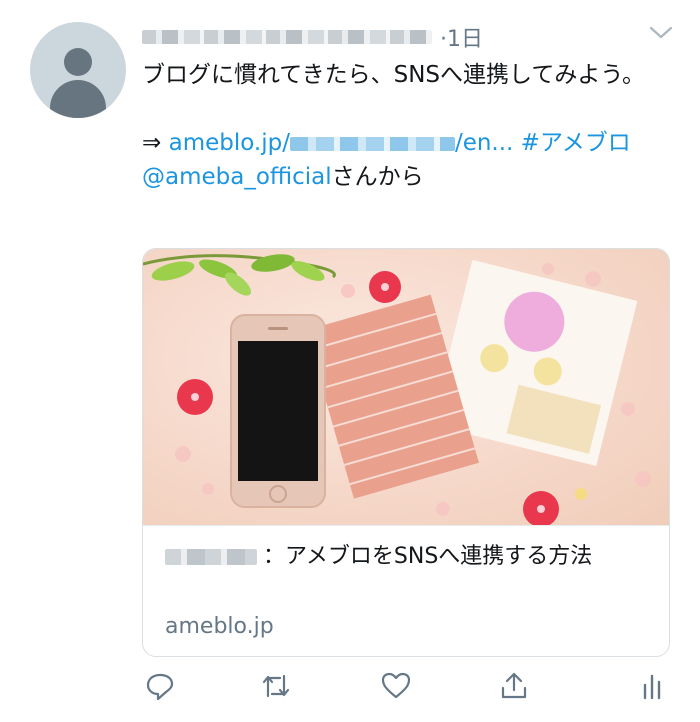 This screenshot has height=722, width=700. Describe the element at coordinates (661, 33) in the screenshot. I see `chevron-down-icon` at that location.